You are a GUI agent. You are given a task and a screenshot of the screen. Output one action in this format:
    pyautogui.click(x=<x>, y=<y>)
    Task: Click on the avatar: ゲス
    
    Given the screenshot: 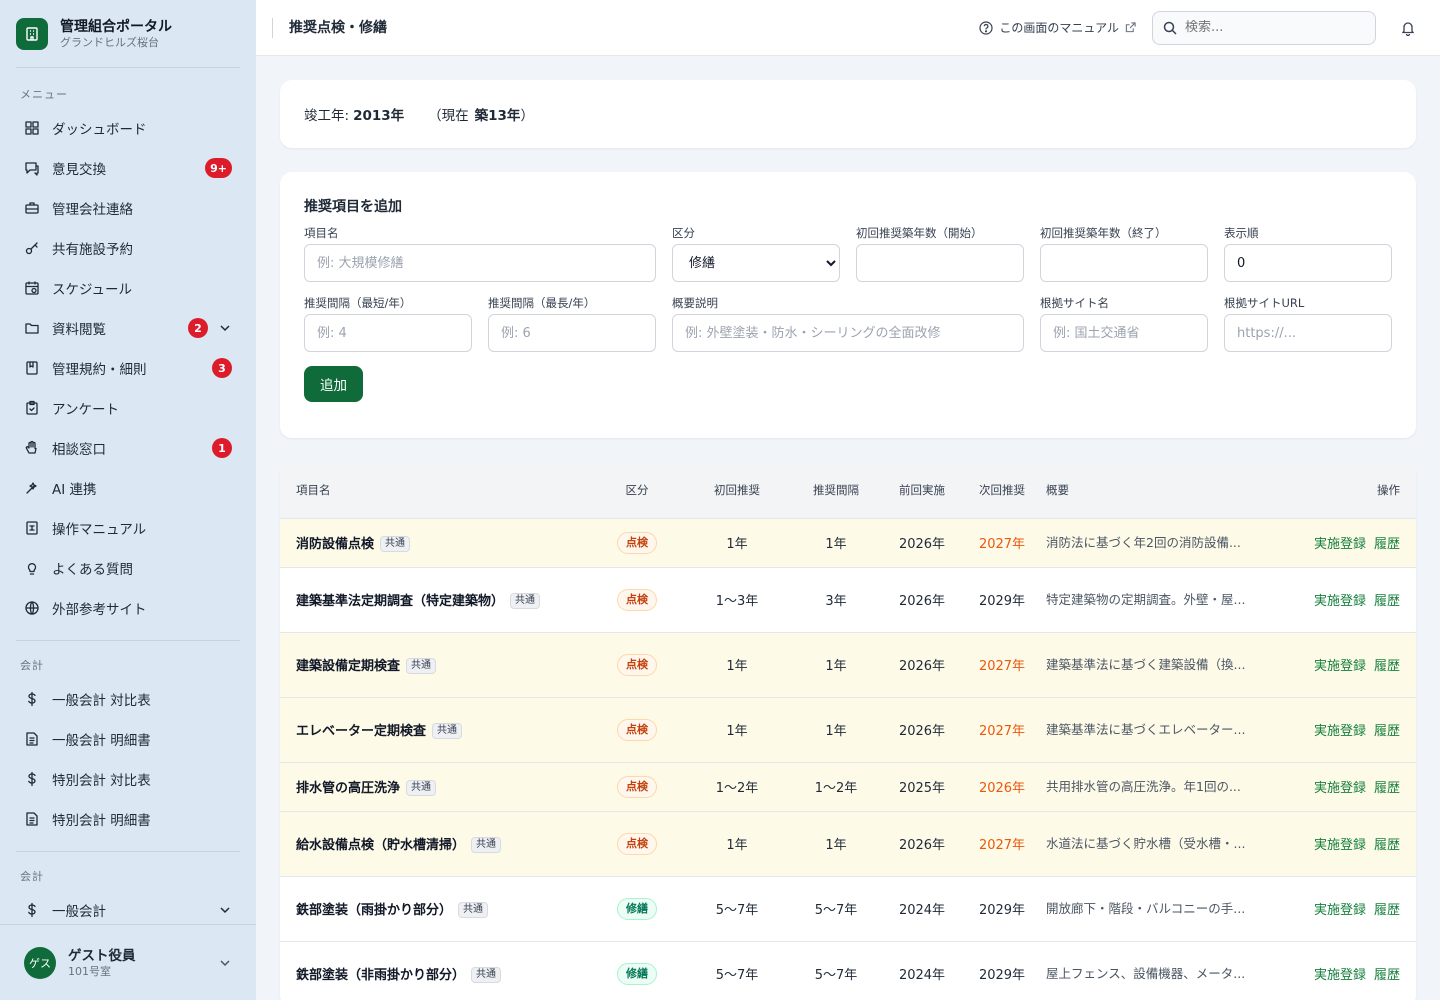 What is the action you would take?
    pyautogui.click(x=40, y=962)
    